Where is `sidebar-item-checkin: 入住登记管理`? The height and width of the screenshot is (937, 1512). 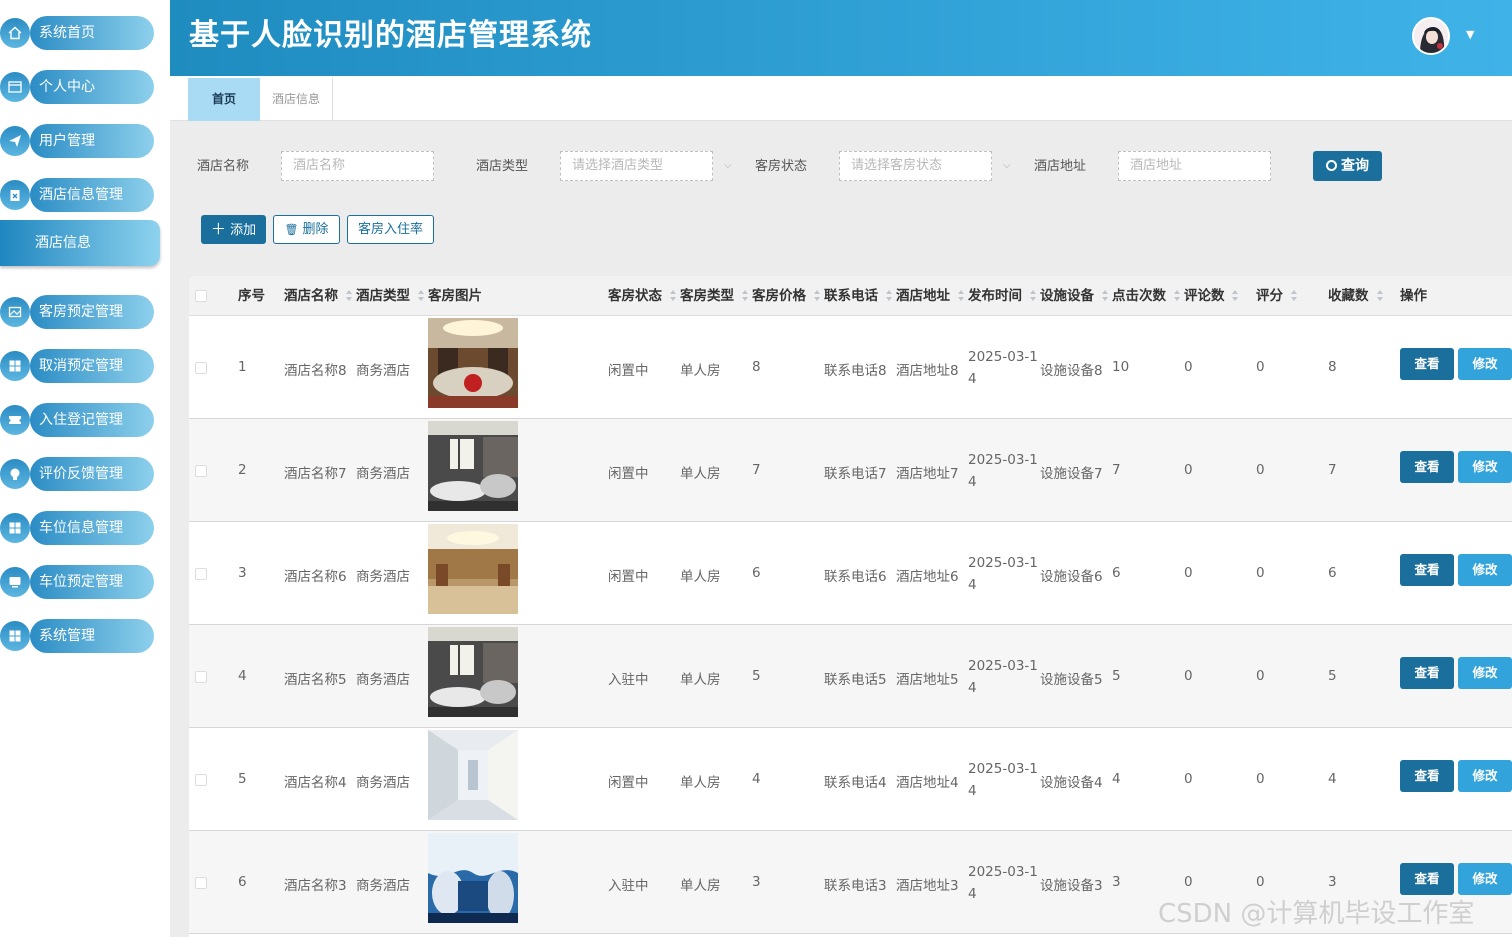
sidebar-item-checkin: 入住登记管理 is located at coordinates (80, 420).